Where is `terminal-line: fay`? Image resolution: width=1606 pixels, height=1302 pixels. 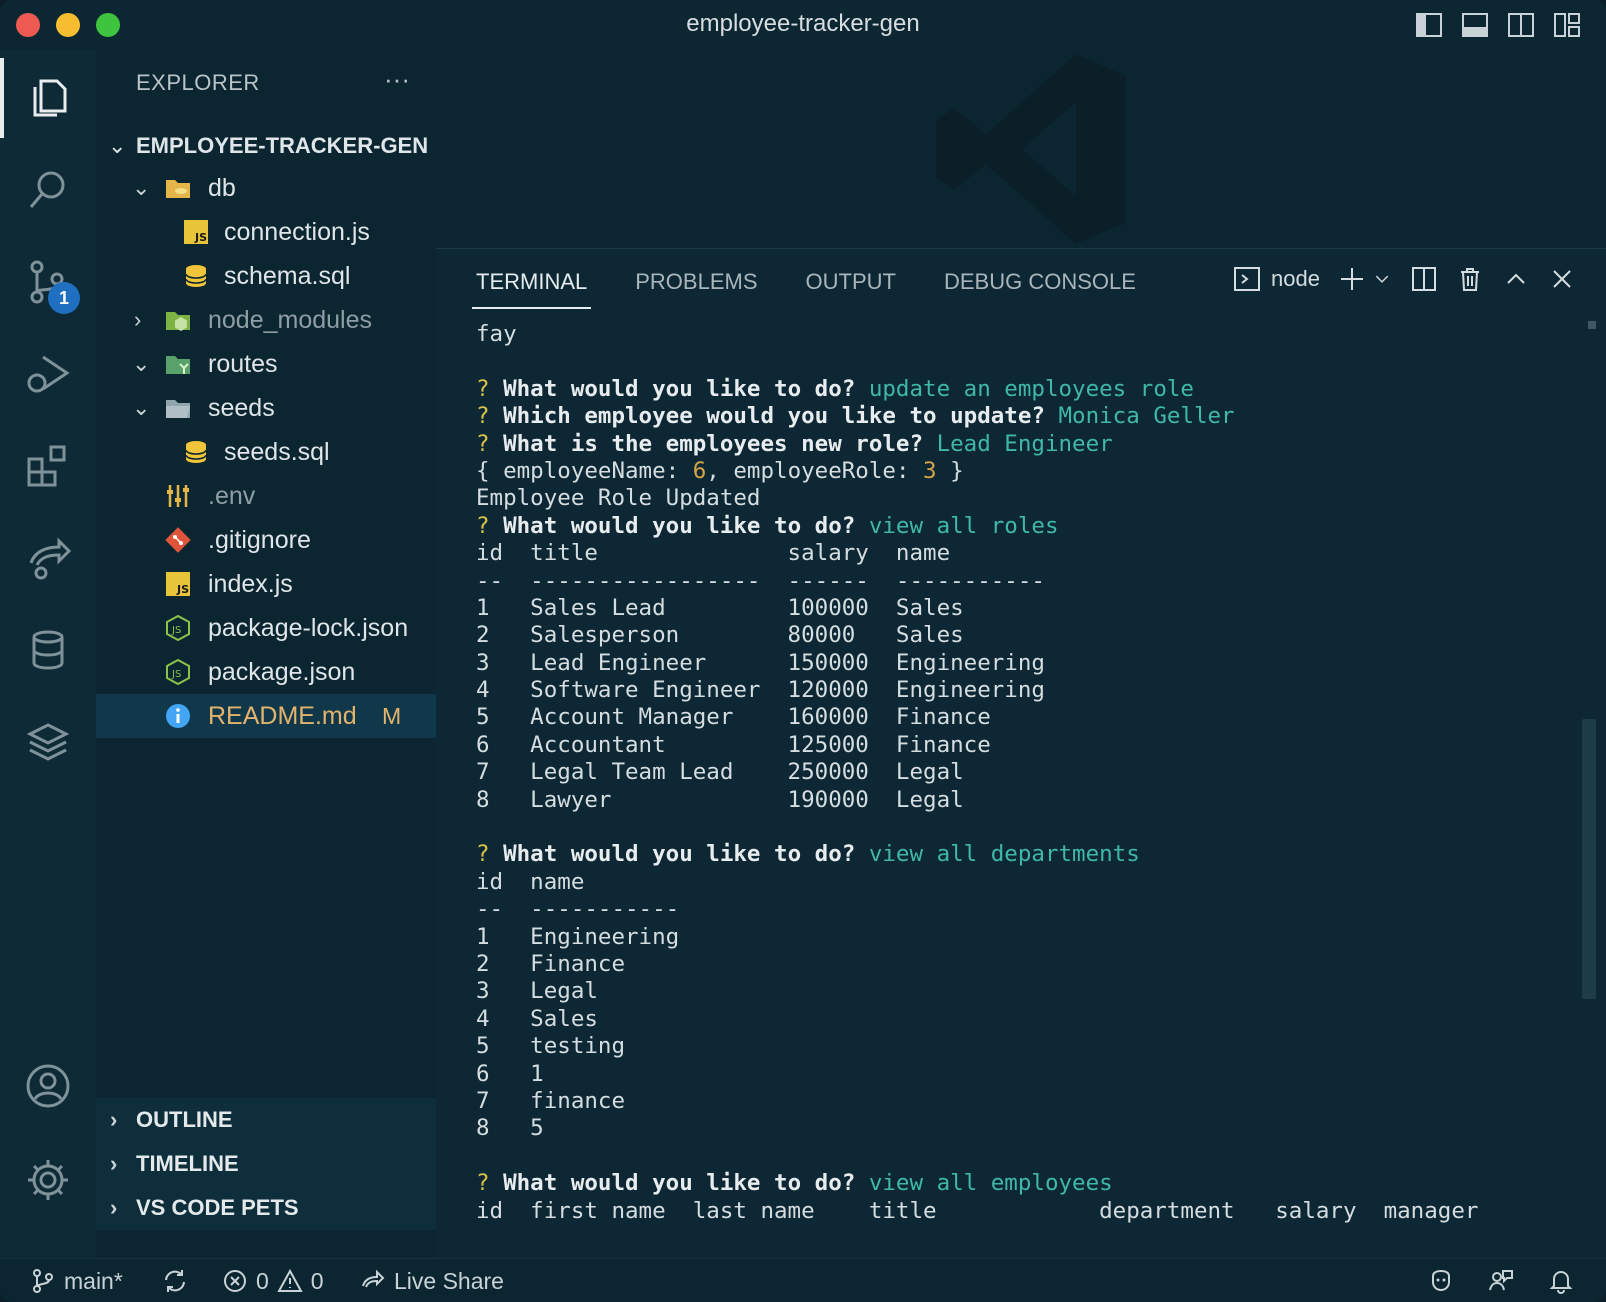 terminal-line: fay is located at coordinates (496, 334).